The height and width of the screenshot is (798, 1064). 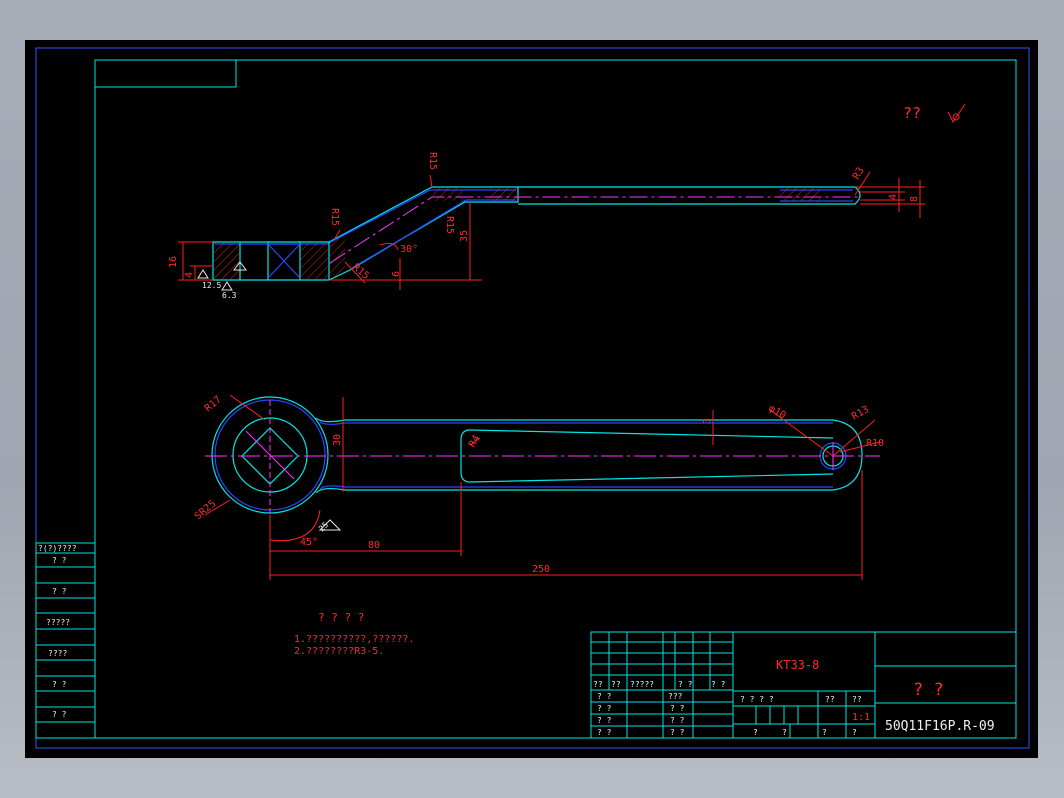 What do you see at coordinates (449, 225) in the screenshot?
I see `dim-r15-c: R15` at bounding box center [449, 225].